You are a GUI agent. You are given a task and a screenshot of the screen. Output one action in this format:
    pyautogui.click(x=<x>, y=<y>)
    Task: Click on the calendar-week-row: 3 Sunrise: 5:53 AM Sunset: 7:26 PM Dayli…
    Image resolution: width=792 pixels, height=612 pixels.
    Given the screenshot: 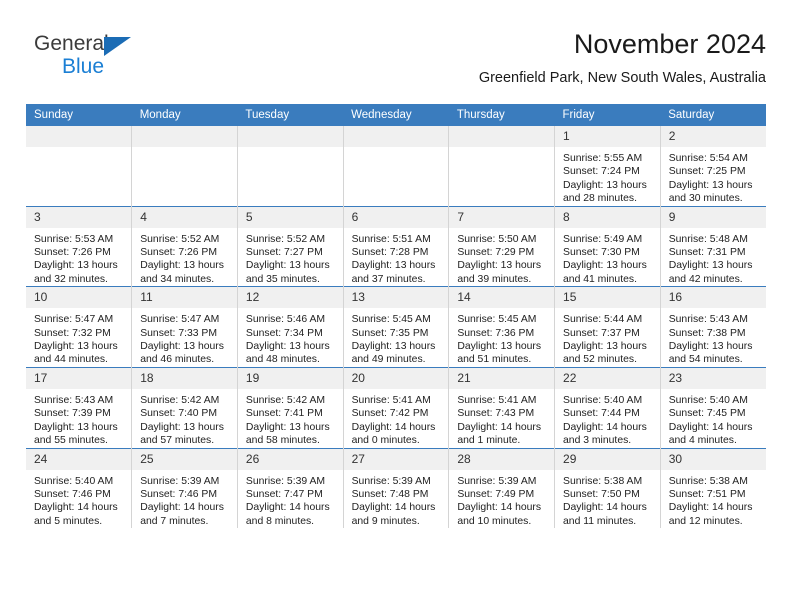 What is the action you would take?
    pyautogui.click(x=396, y=246)
    